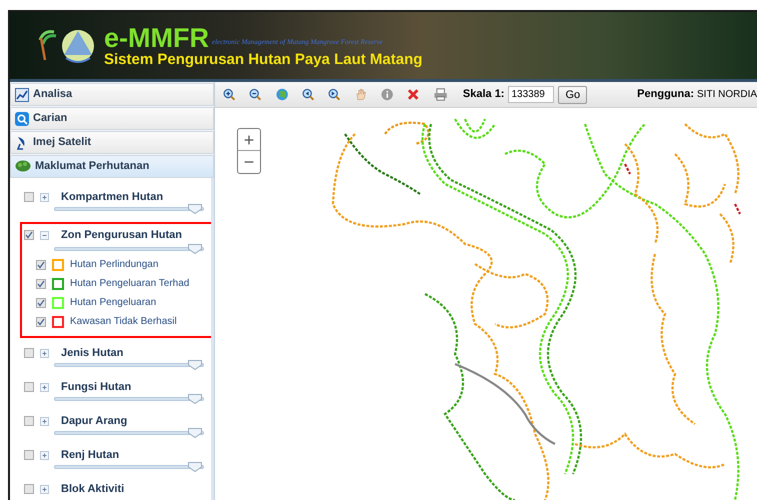 This screenshot has height=500, width=757. Describe the element at coordinates (22, 119) in the screenshot. I see `search-icon` at that location.